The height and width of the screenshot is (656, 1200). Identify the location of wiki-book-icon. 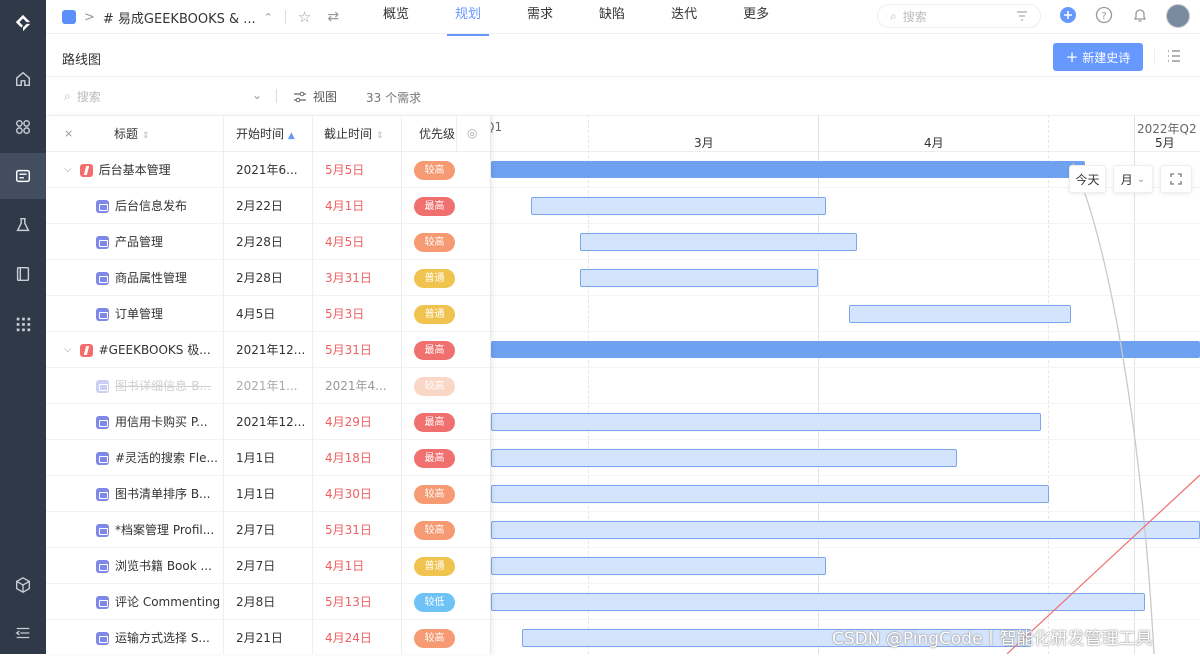
(23, 274).